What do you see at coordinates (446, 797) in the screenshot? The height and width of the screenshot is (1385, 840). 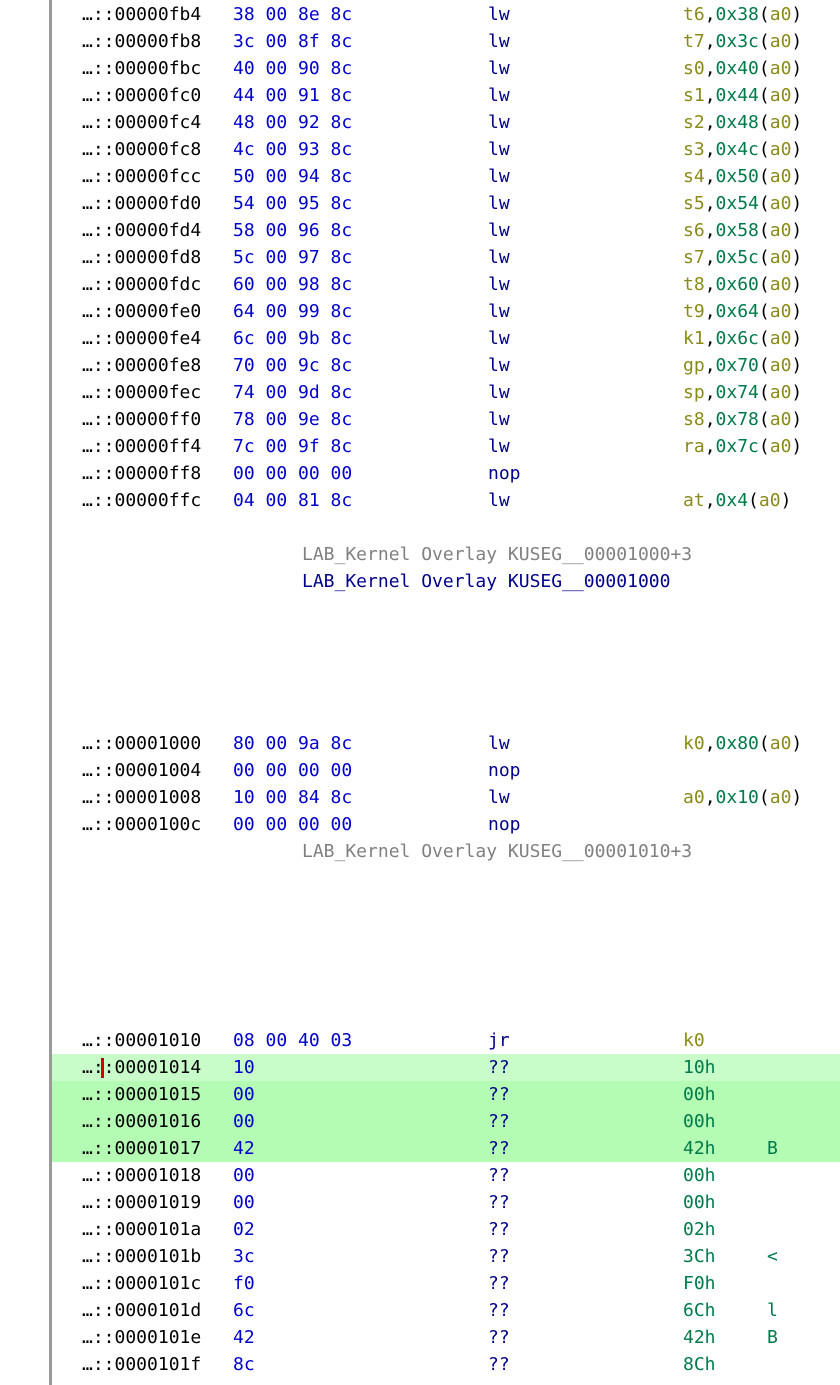 I see `instruction-row: …::00001008 10 00 84 8c lw a0,0x10(a0)` at bounding box center [446, 797].